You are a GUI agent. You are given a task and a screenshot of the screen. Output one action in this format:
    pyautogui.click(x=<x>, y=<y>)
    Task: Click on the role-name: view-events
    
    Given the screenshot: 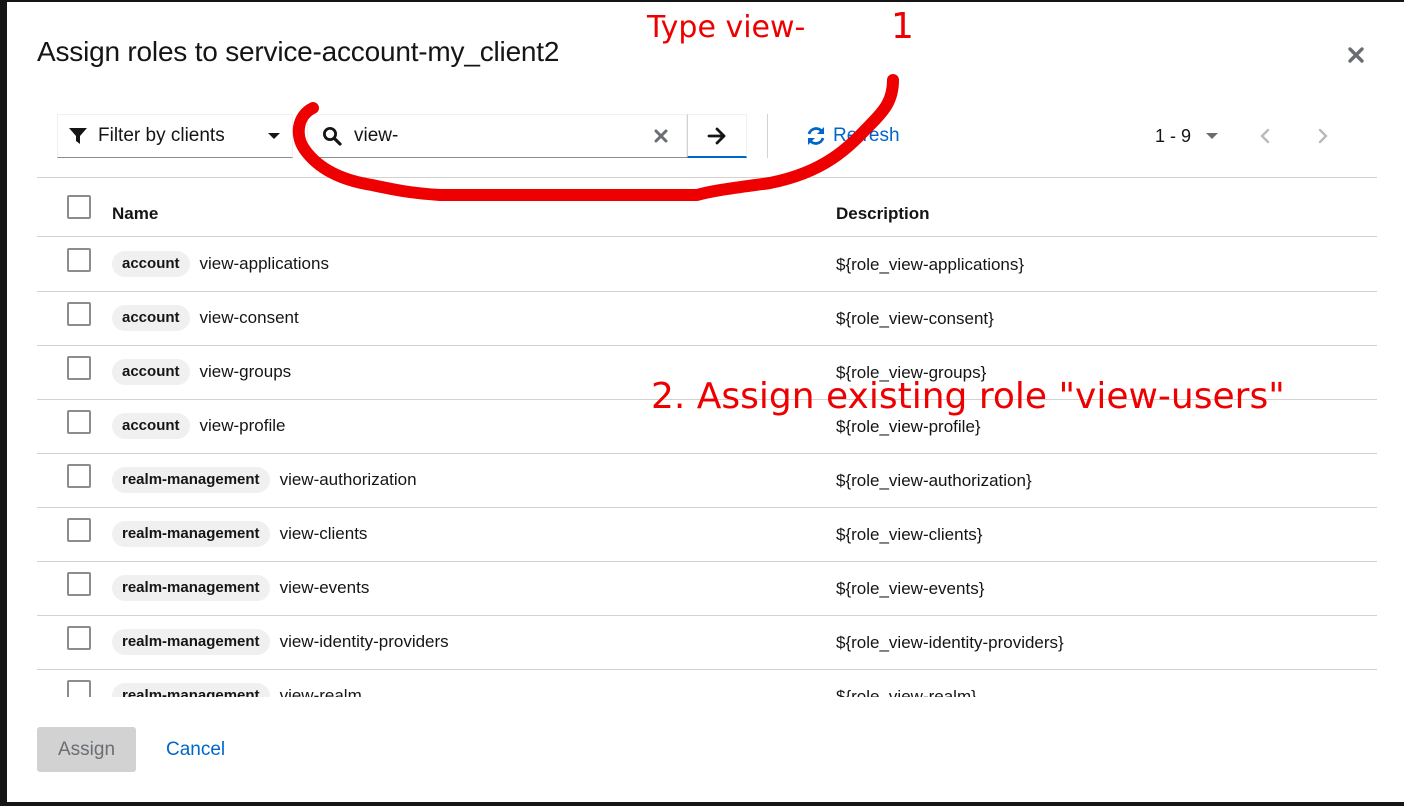 What is the action you would take?
    pyautogui.click(x=324, y=587)
    